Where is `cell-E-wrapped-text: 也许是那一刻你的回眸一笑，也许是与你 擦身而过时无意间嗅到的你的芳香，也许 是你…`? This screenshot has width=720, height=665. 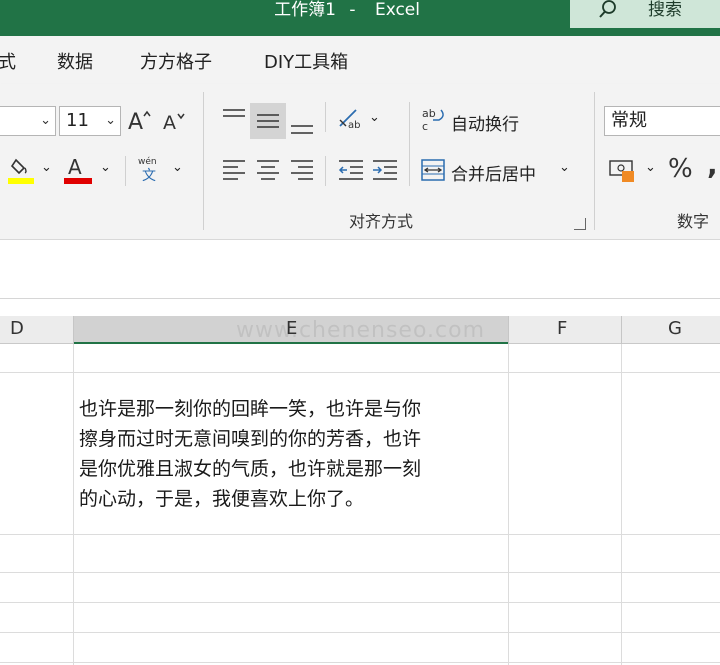
cell-E-wrapped-text: 也许是那一刻你的回眸一笑，也许是与你 擦身而过时无意间嗅到的你的芳香，也许 是你… is located at coordinates (292, 454).